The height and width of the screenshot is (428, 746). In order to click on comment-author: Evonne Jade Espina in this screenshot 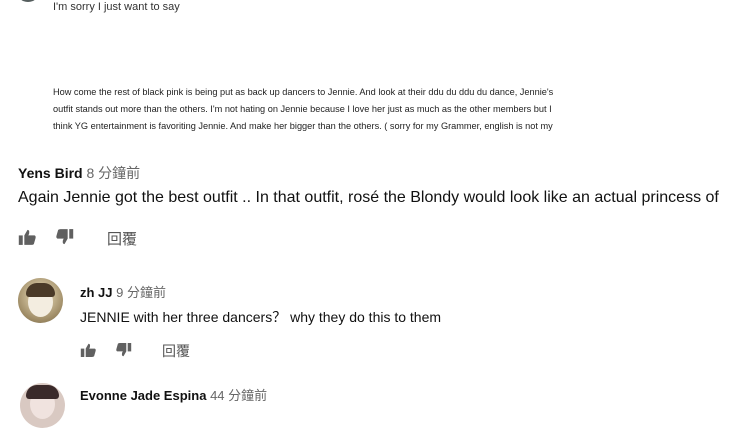, I will do `click(143, 395)`.